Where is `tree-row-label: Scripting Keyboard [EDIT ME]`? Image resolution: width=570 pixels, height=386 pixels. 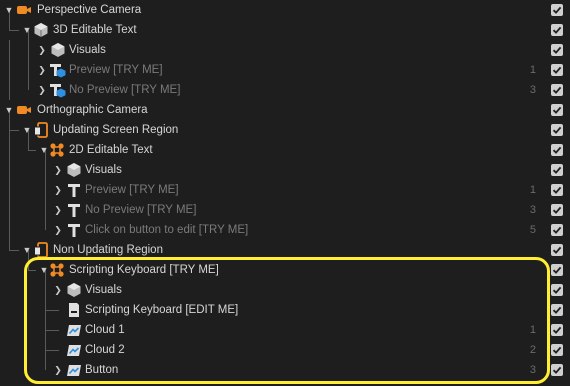 tree-row-label: Scripting Keyboard [EDIT ME] is located at coordinates (162, 310).